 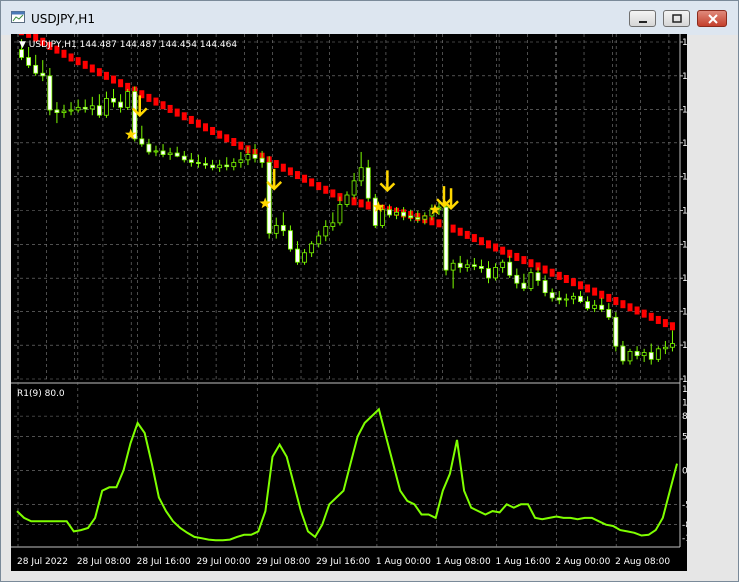 I want to click on price-tick-label: 133.485, so click(x=684, y=212).